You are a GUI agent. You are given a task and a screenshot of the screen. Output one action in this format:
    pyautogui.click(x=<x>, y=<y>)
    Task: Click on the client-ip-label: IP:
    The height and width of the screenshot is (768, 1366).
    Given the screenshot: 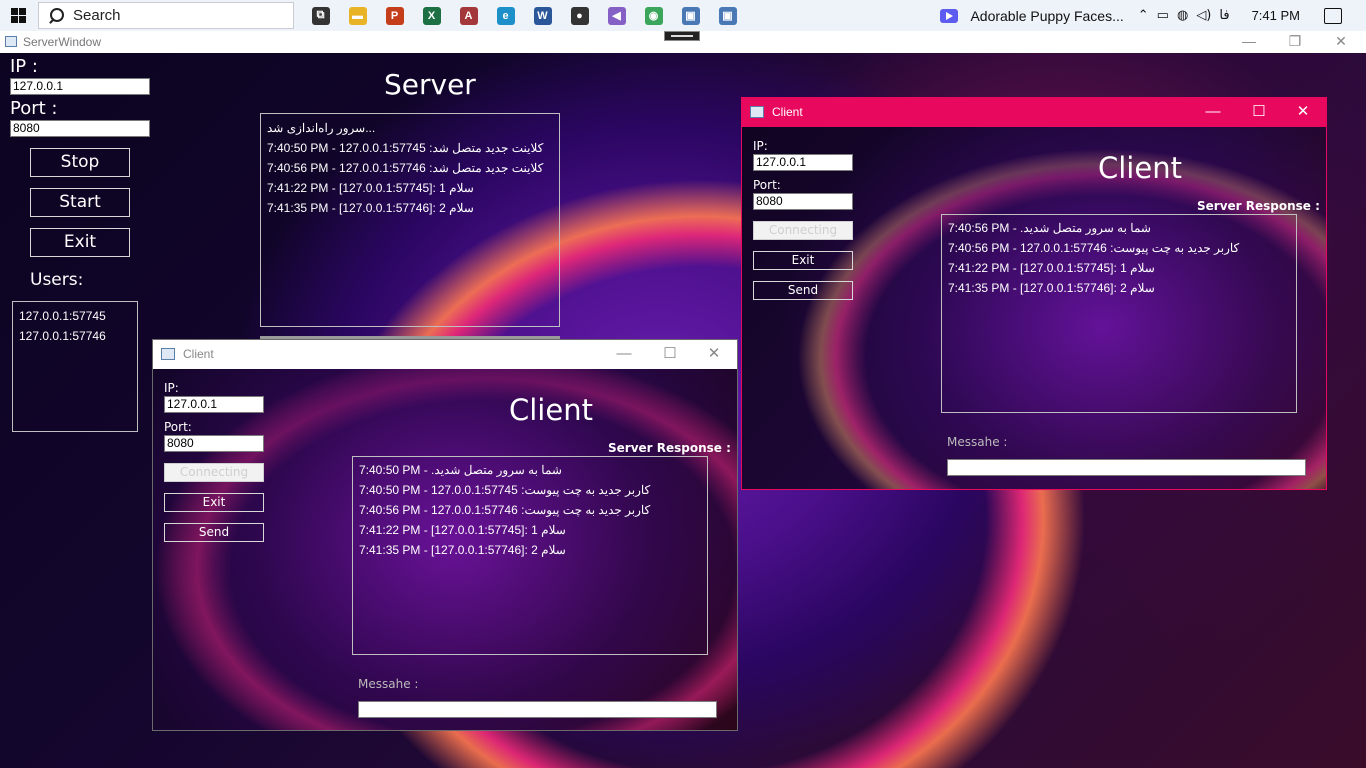 What is the action you would take?
    pyautogui.click(x=760, y=146)
    